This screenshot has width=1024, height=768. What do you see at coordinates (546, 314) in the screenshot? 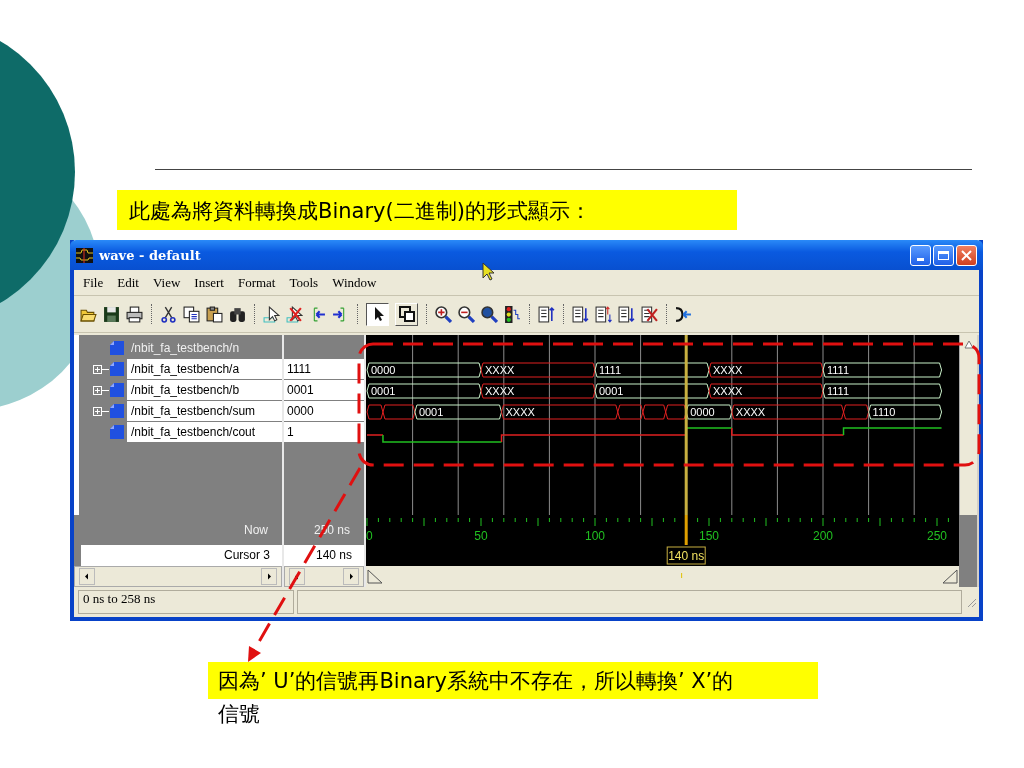
I see `list-up-icon` at bounding box center [546, 314].